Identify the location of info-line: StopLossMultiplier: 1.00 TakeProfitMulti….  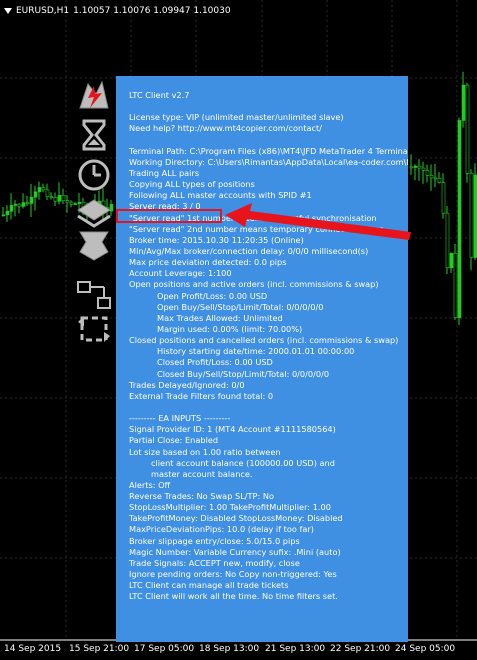
(230, 507).